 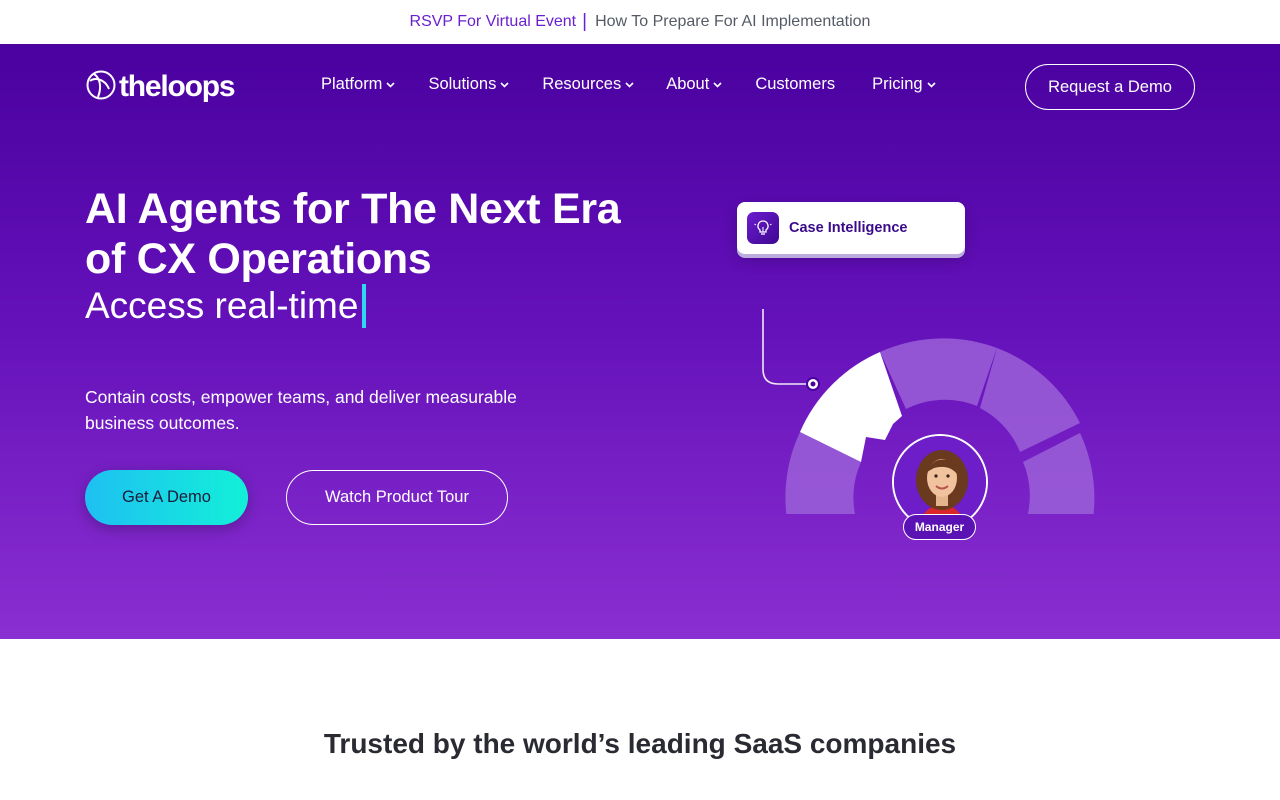 What do you see at coordinates (364, 306) in the screenshot?
I see `typing-caret` at bounding box center [364, 306].